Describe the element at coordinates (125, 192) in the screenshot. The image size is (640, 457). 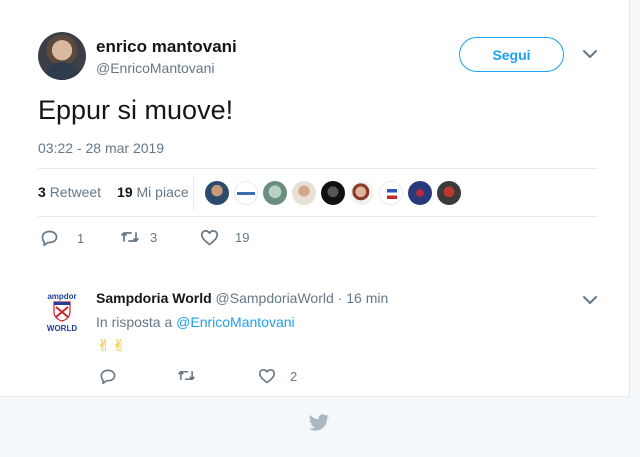
I see `likes-count: 19` at that location.